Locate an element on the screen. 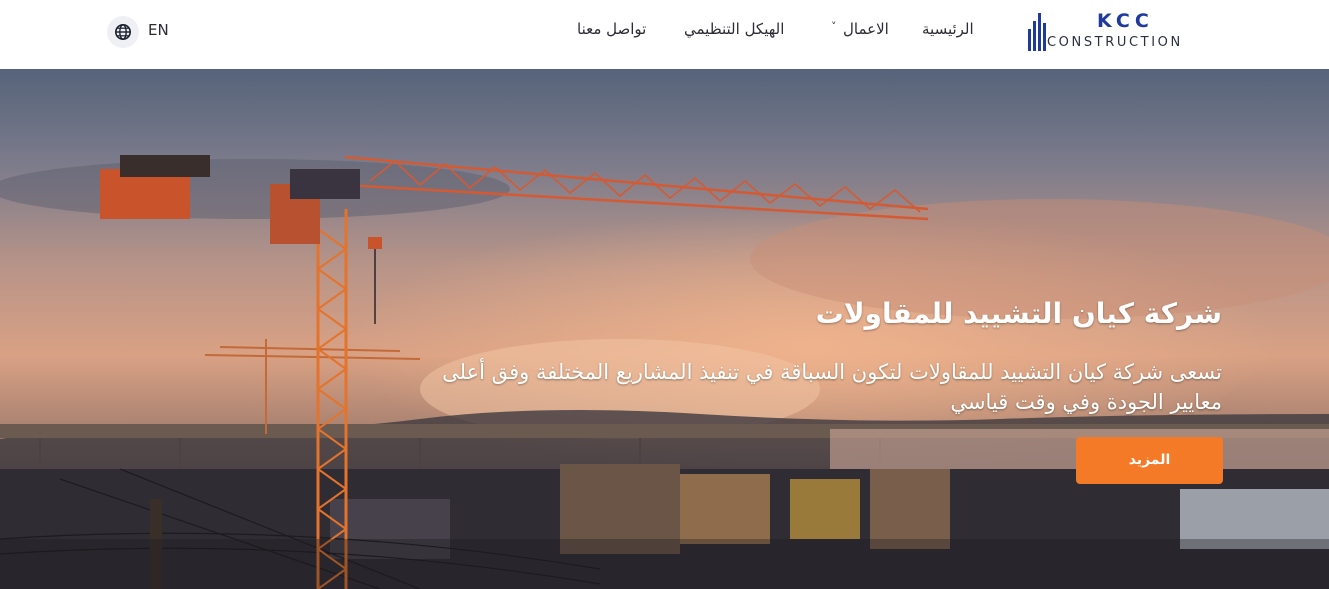 Image resolution: width=1329 pixels, height=589 pixels. logo-sub-text: CONSTRUCTION is located at coordinates (1115, 42).